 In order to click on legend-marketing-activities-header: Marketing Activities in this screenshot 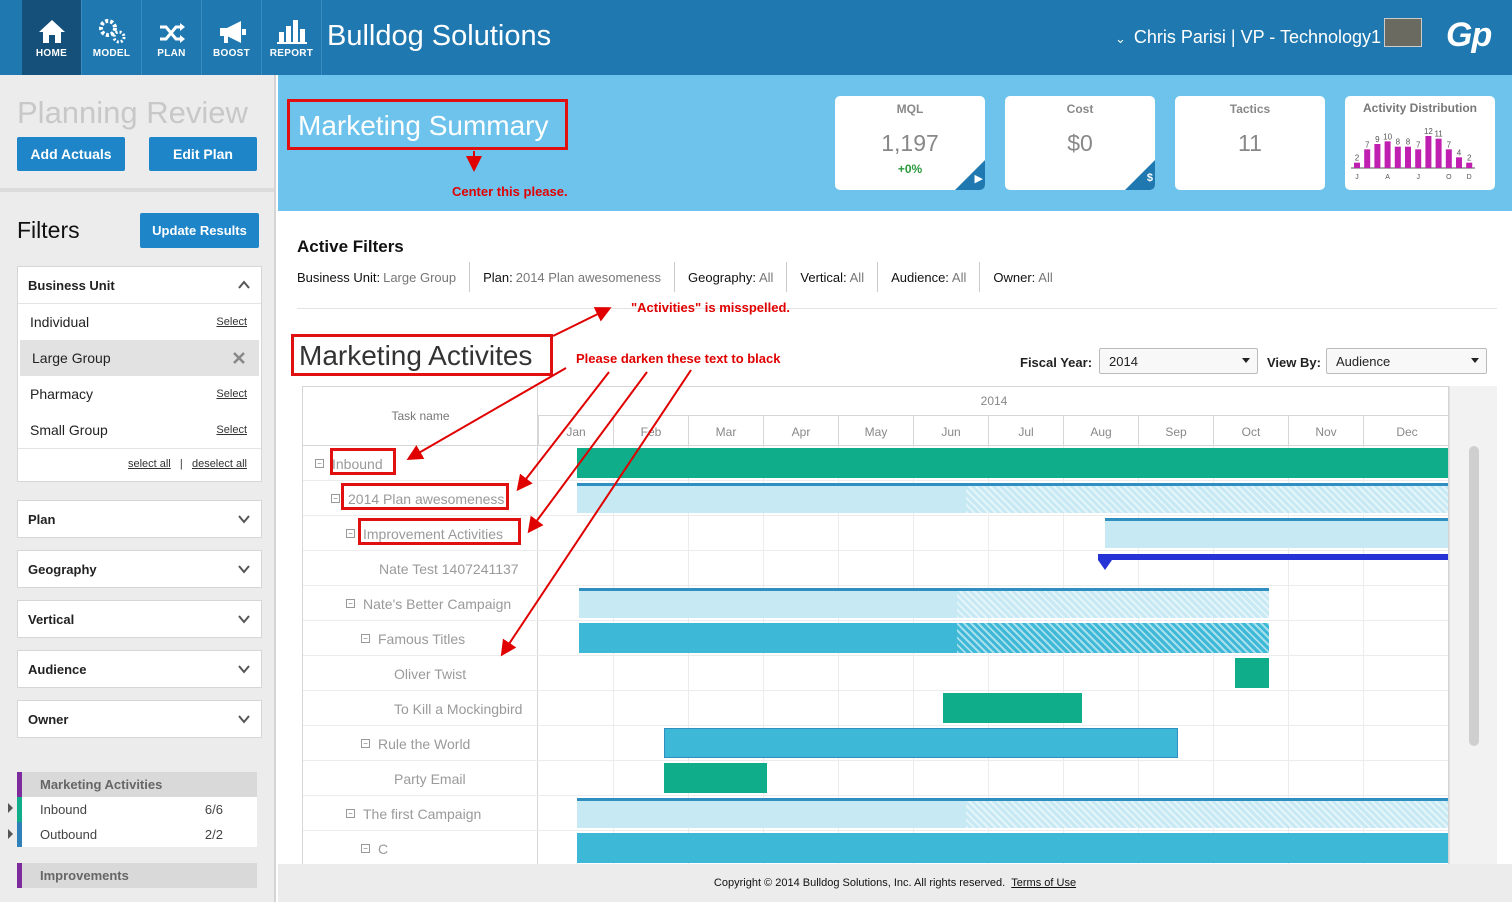, I will do `click(137, 784)`.